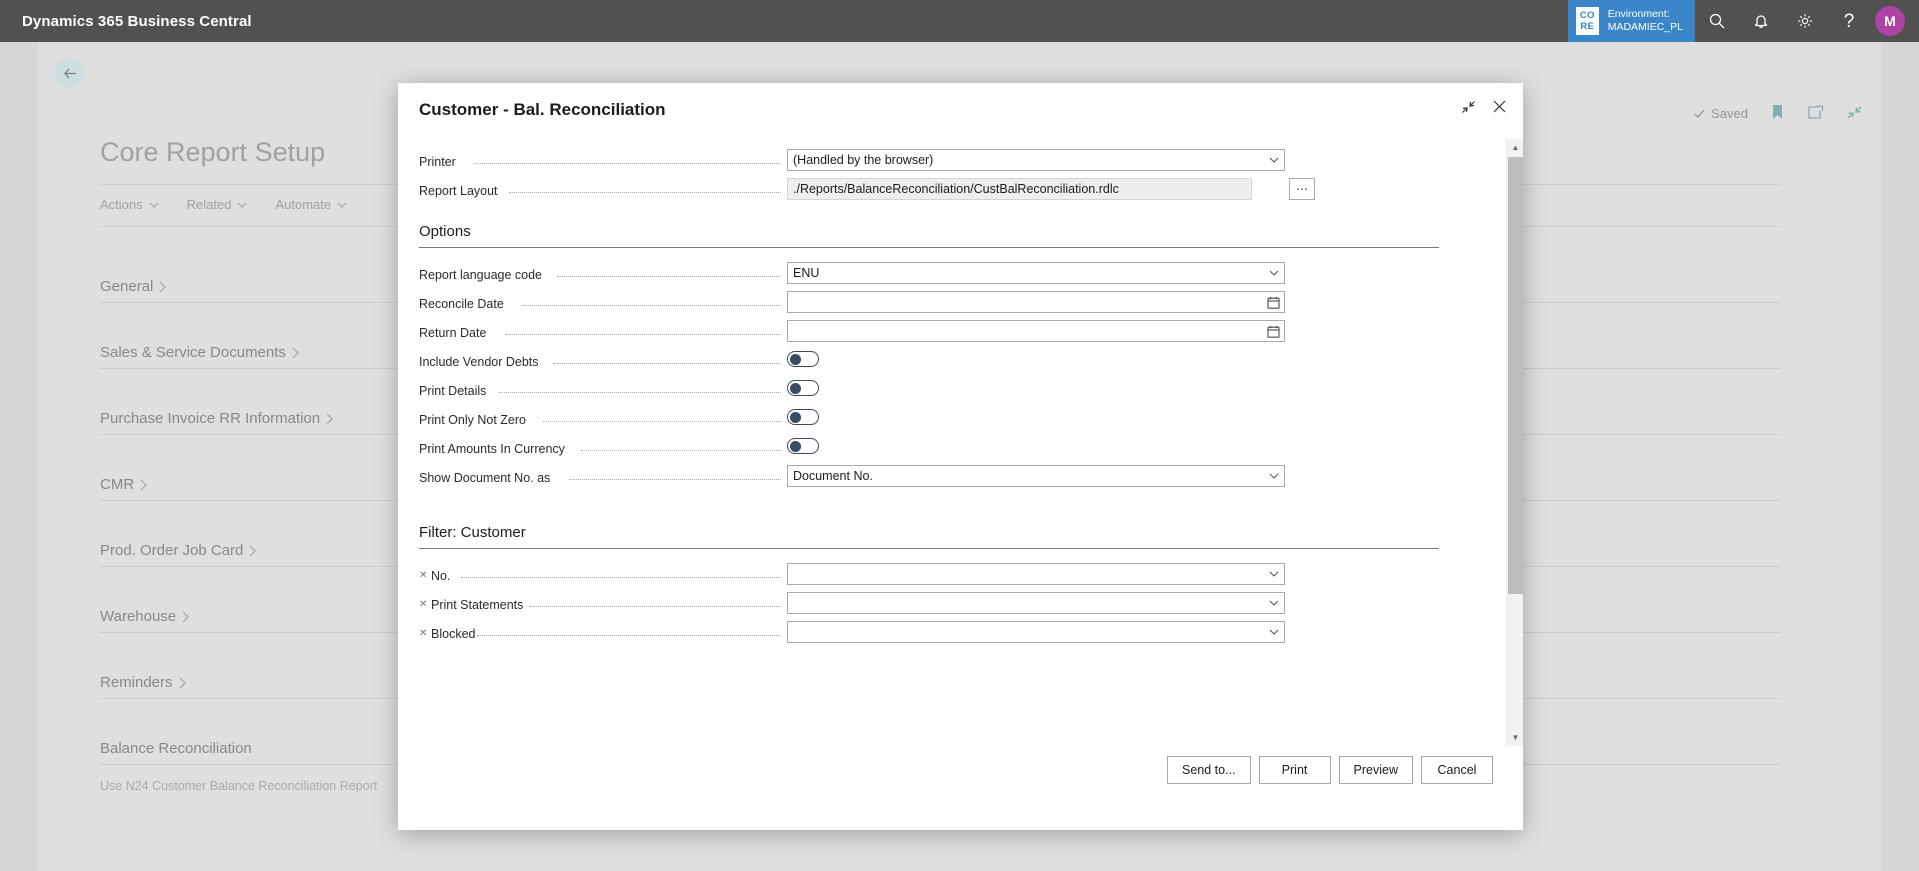 This screenshot has height=871, width=1919. Describe the element at coordinates (956, 363) in the screenshot. I see `field-include-vendor-debts: Include Vendor Debts` at that location.